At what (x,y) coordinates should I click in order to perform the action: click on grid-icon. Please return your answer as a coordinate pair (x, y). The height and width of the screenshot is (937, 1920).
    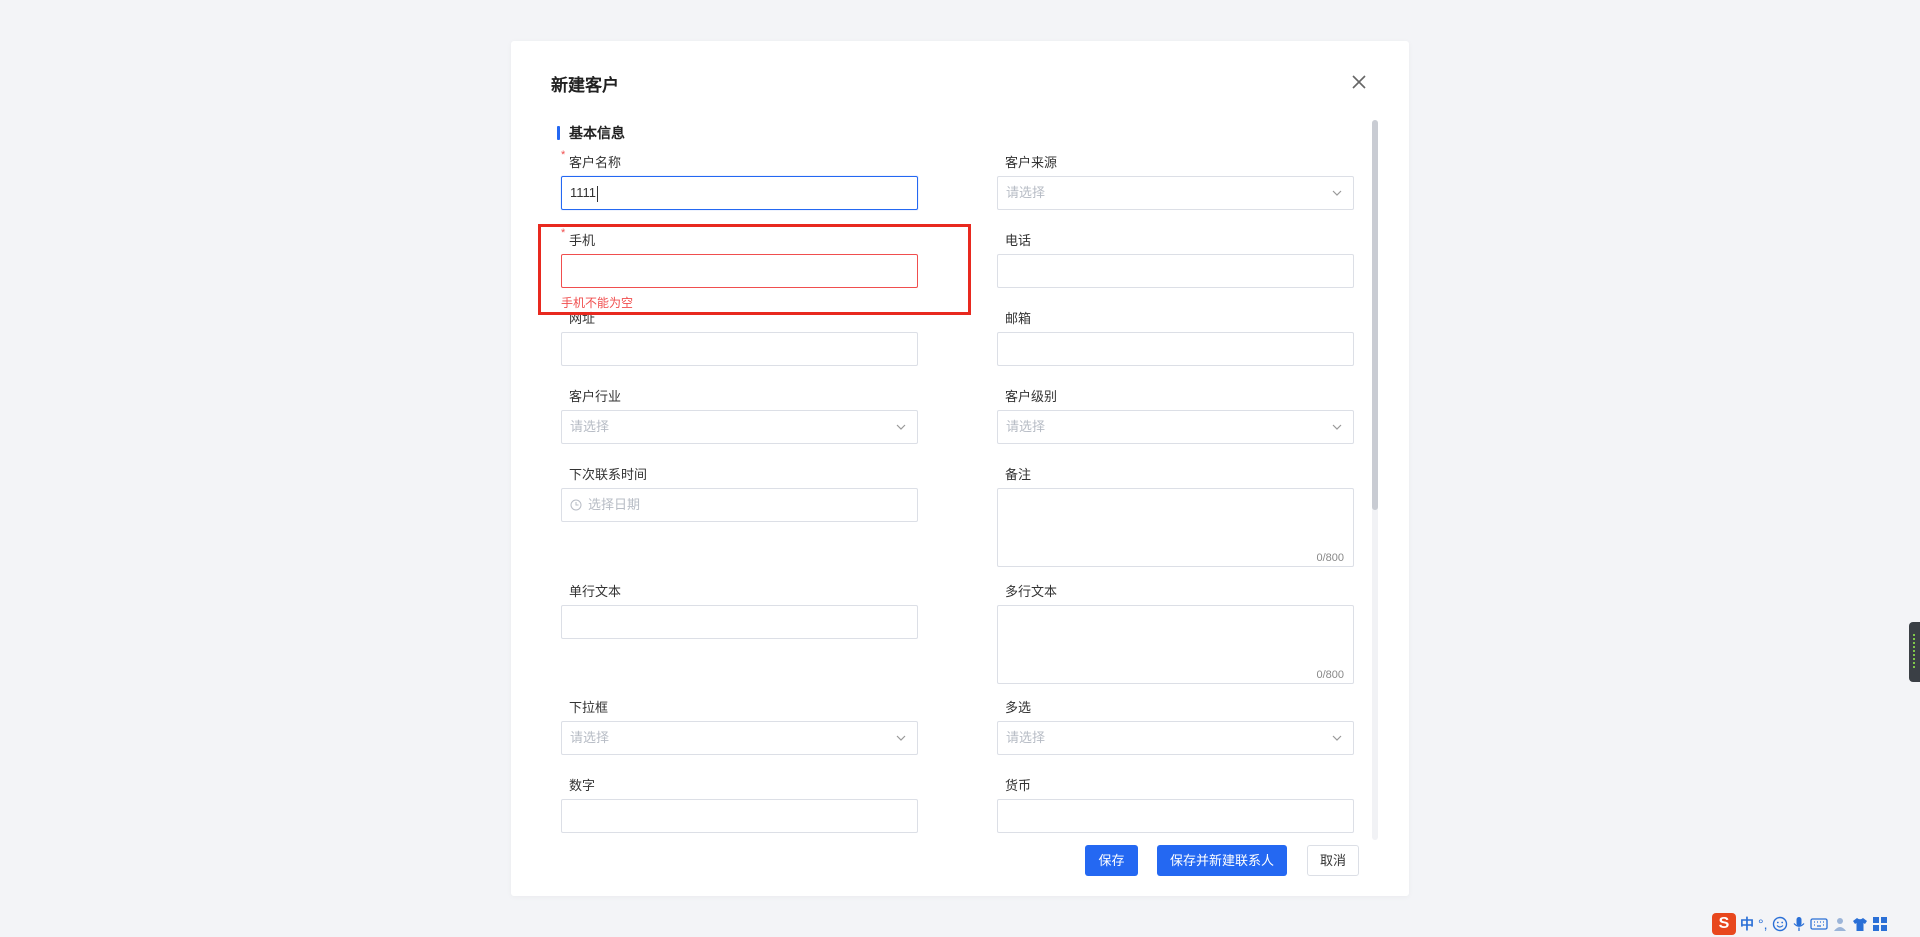
    Looking at the image, I should click on (1880, 924).